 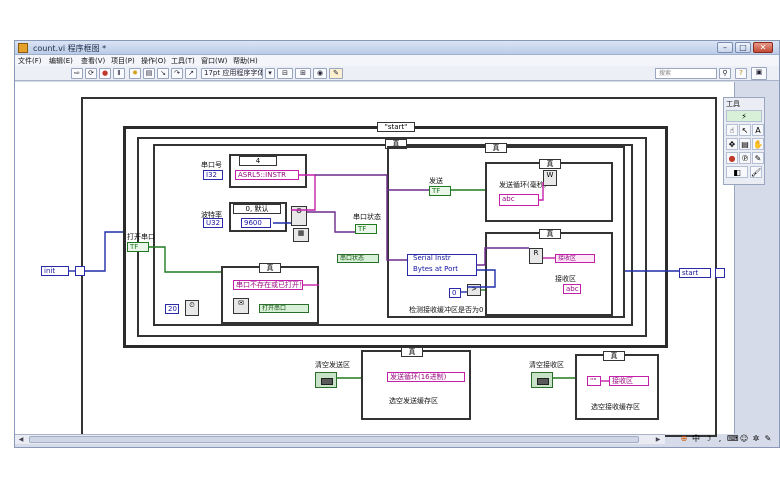 I want to click on scroll-right-icon: ▶, so click(x=658, y=439).